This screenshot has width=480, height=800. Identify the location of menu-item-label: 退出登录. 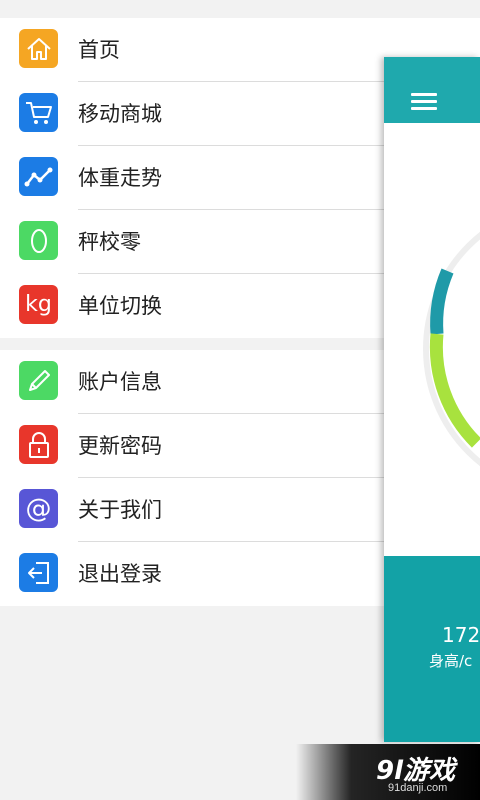
(120, 574).